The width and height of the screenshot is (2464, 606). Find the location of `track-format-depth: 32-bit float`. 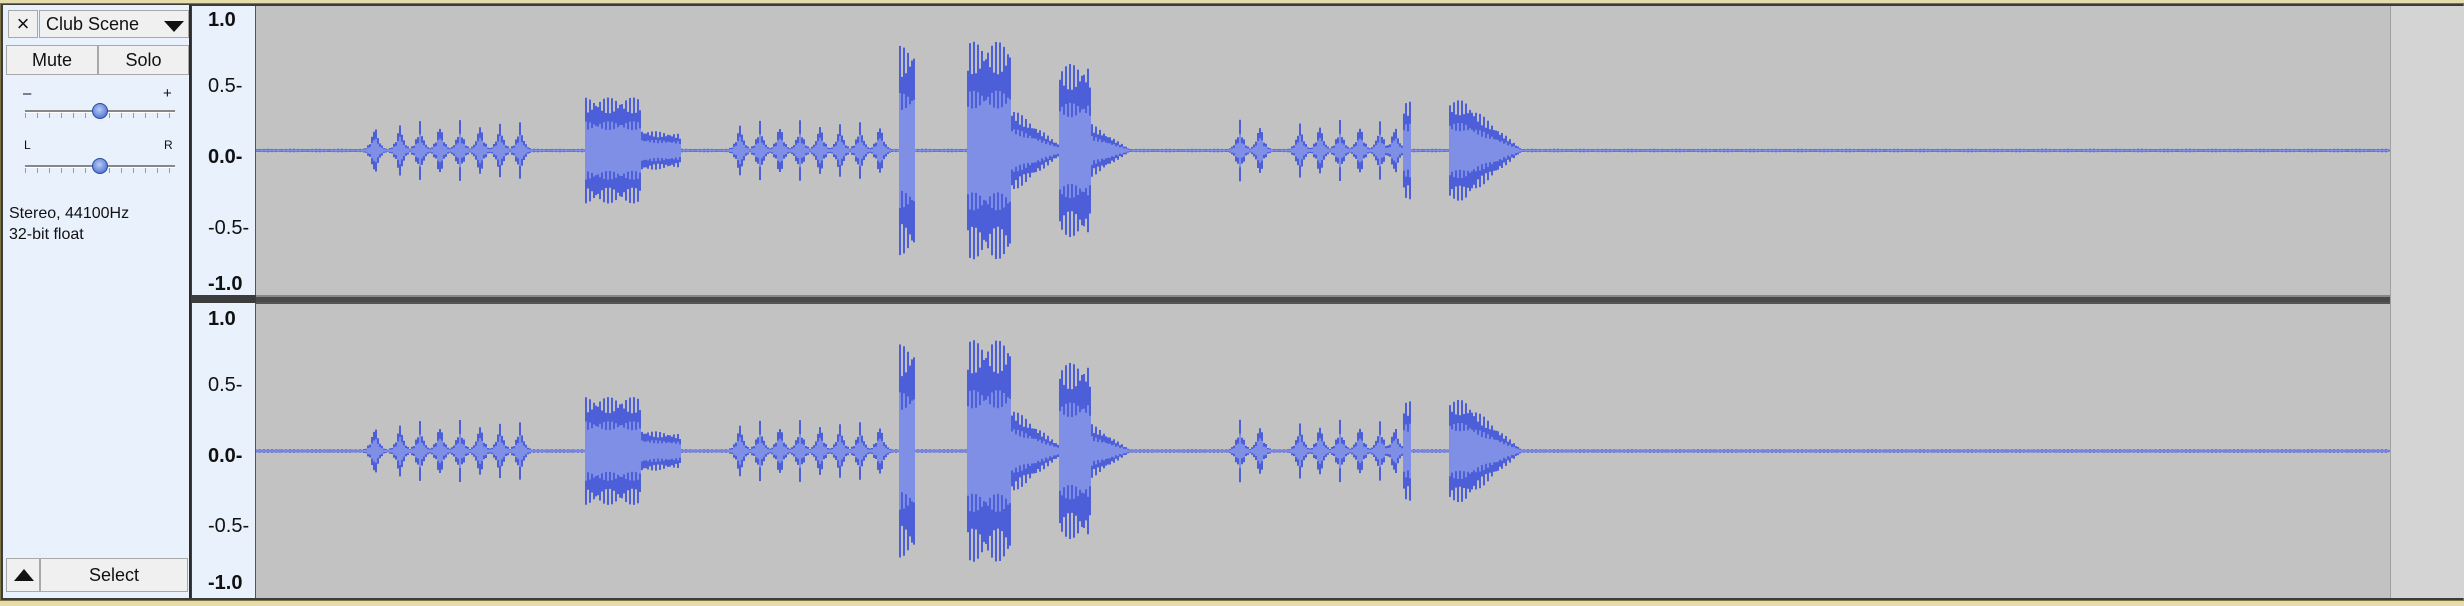

track-format-depth: 32-bit float is located at coordinates (46, 234).